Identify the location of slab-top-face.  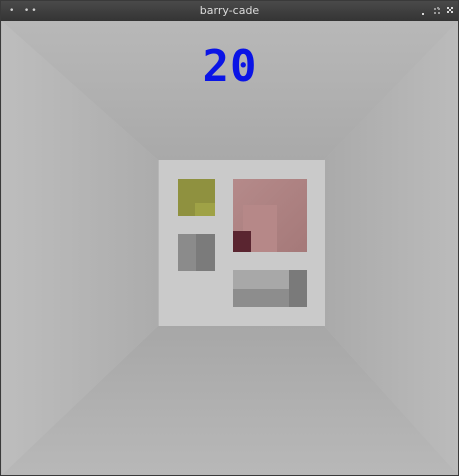
(261, 279).